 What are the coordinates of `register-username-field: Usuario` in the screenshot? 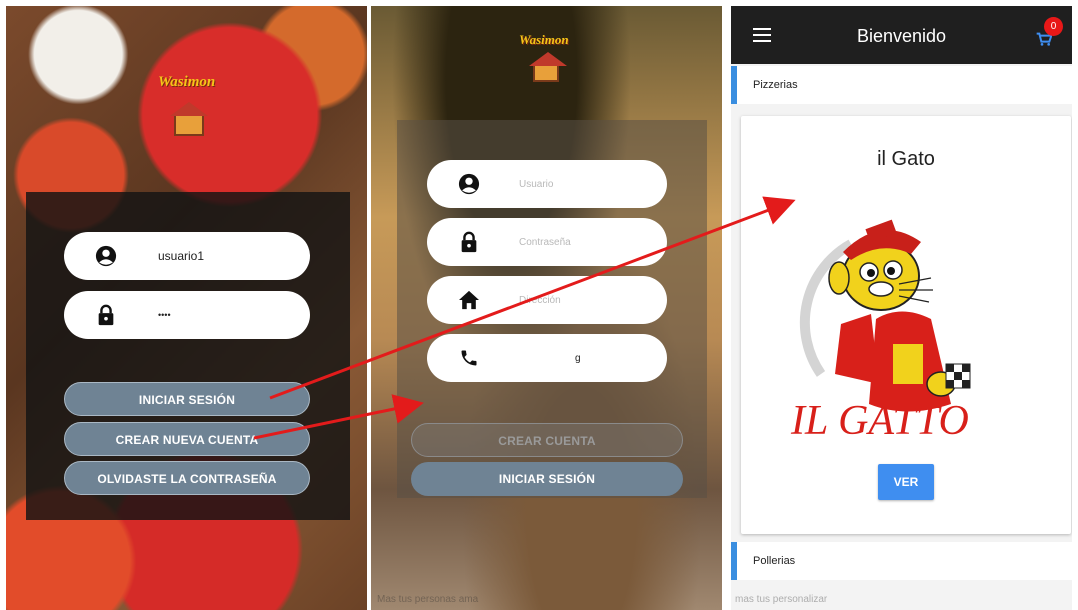 It's located at (547, 184).